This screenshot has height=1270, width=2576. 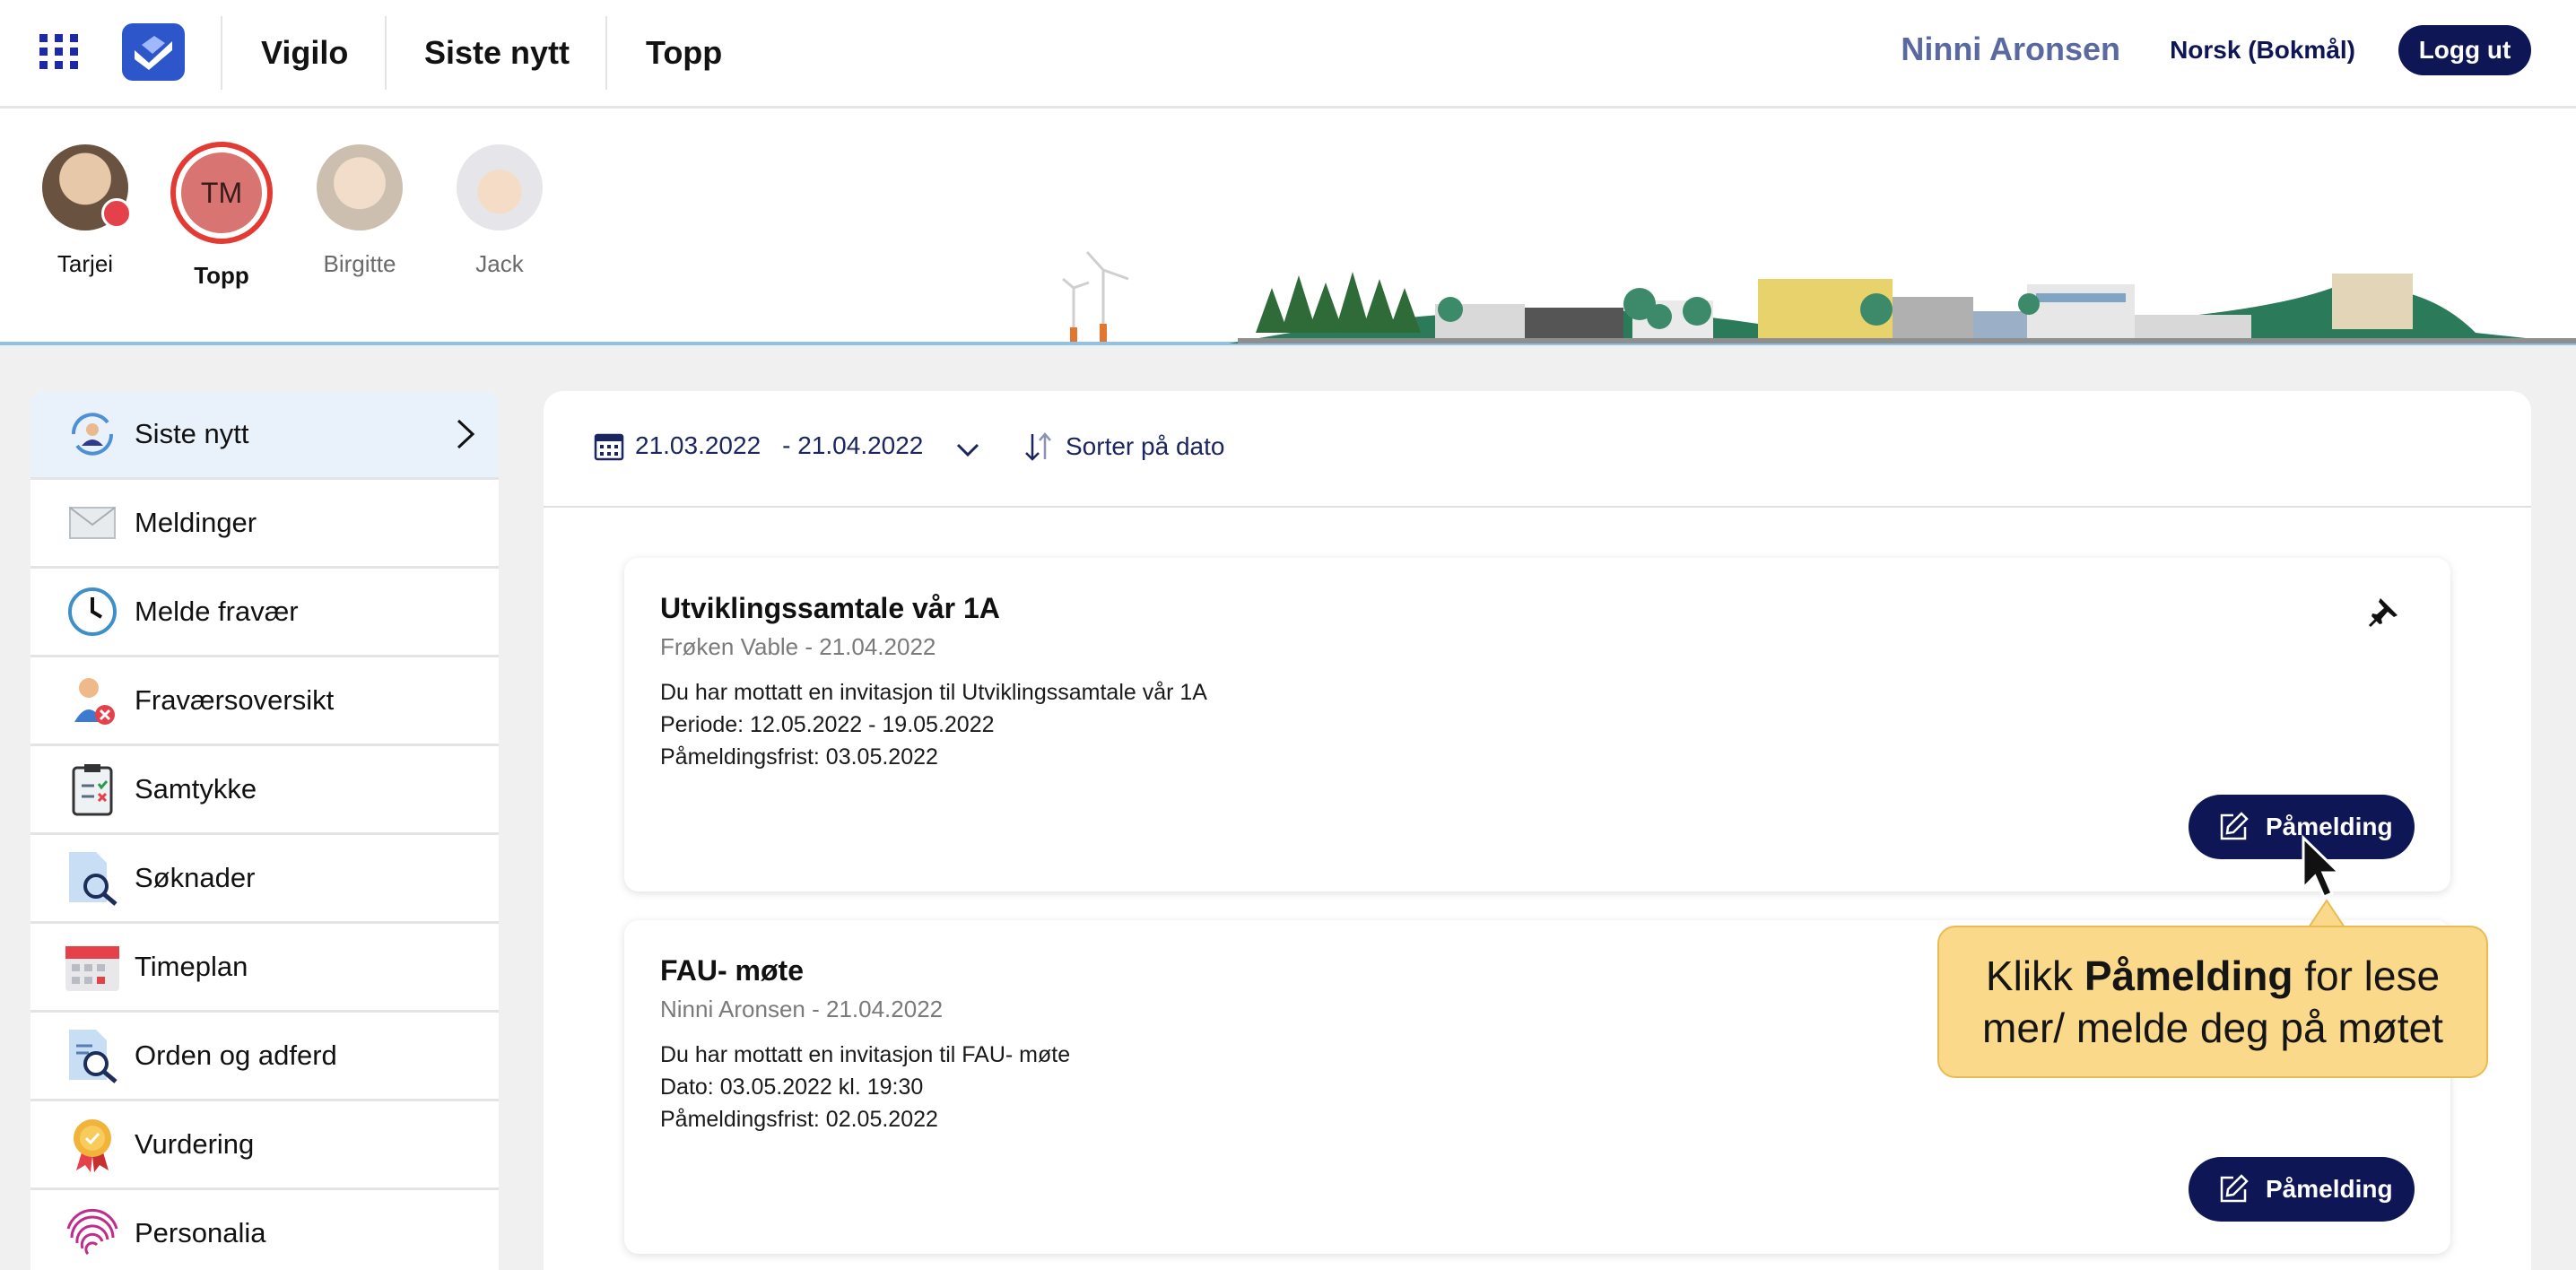 I want to click on nav-topp: Topp, so click(x=684, y=53).